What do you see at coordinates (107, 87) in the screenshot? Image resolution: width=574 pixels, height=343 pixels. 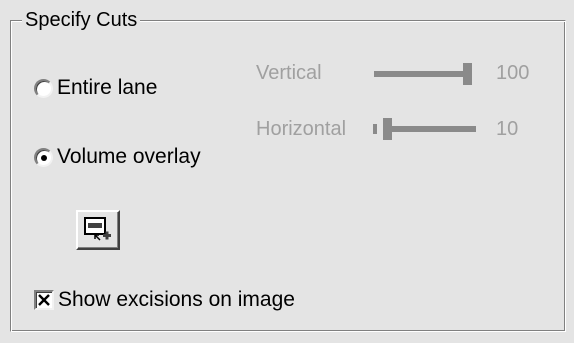 I see `entire-lane-label: Entire lane` at bounding box center [107, 87].